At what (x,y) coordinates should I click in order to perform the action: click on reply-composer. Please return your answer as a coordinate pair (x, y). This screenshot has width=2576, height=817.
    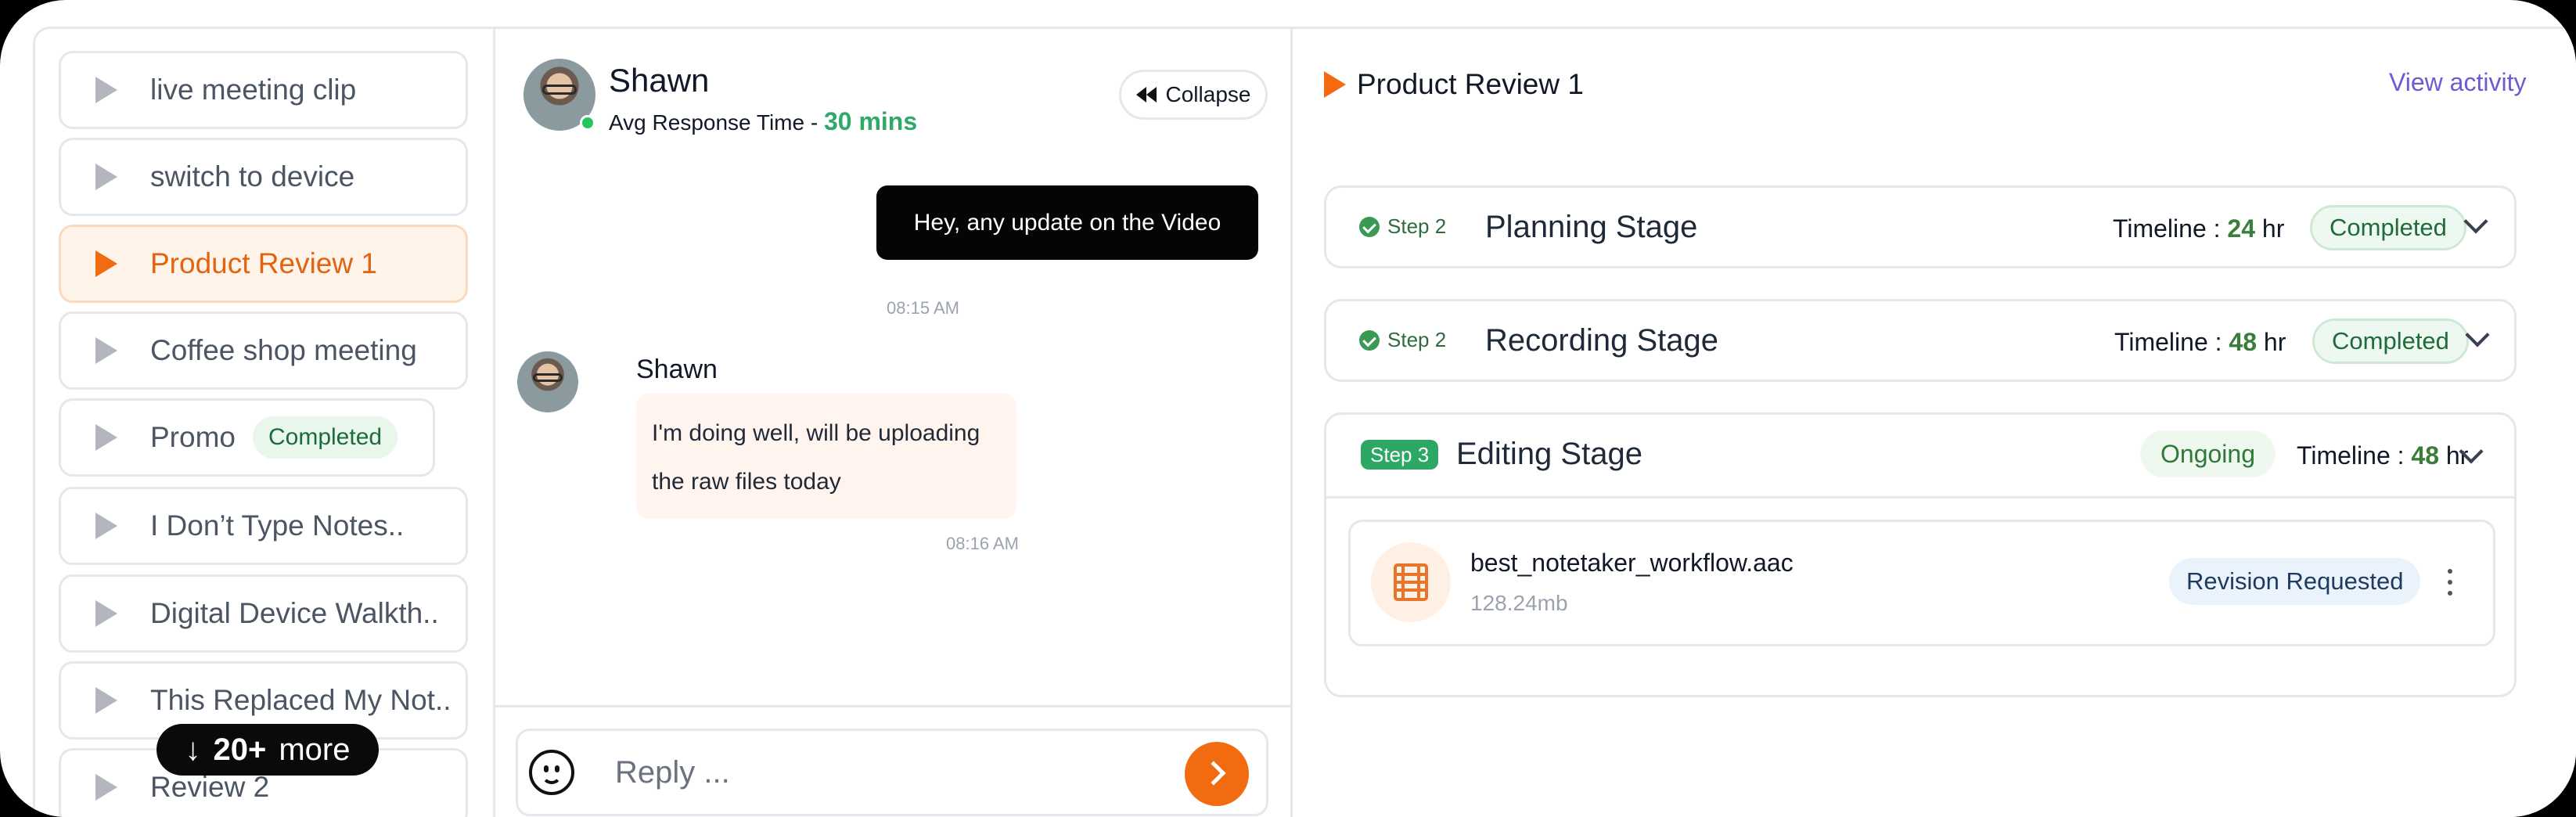
    Looking at the image, I should click on (892, 773).